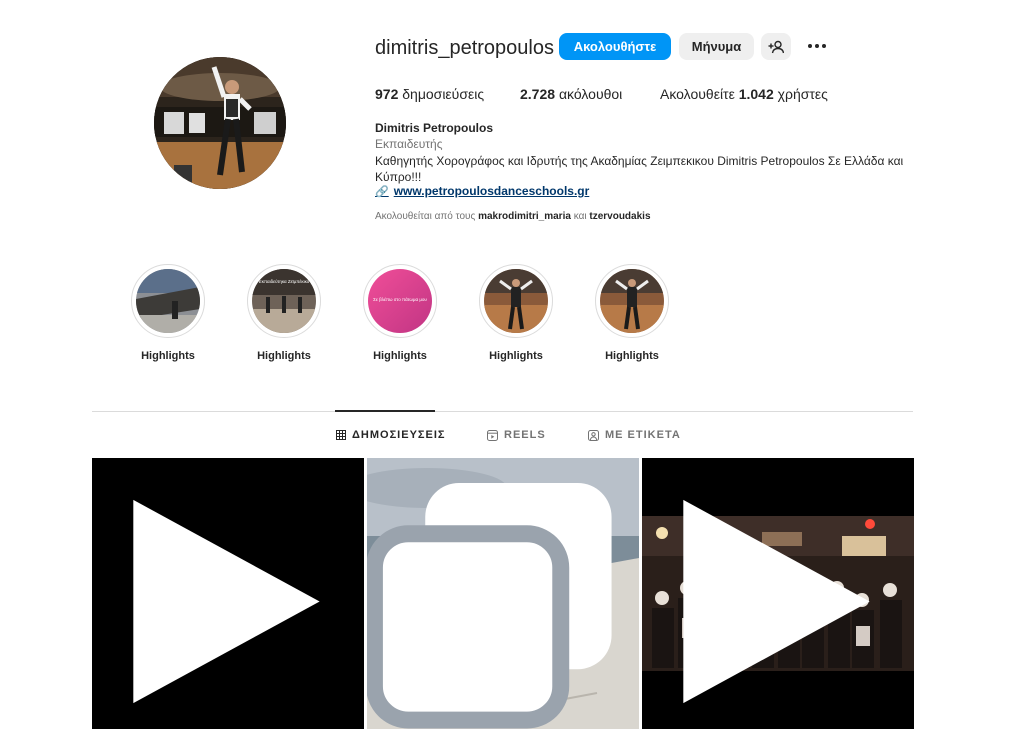 The image size is (1024, 731). Describe the element at coordinates (524, 216) in the screenshot. I see `followed-by-user-1: makrodimitri_maria` at that location.